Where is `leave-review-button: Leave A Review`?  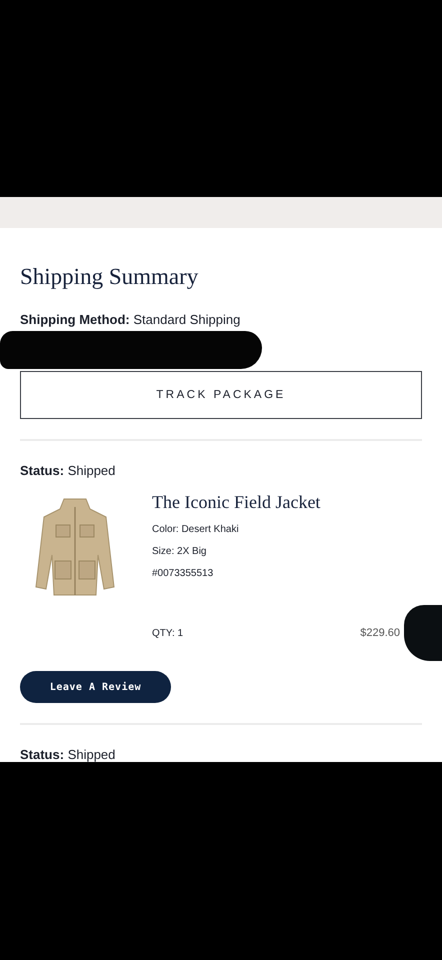 leave-review-button: Leave A Review is located at coordinates (95, 687).